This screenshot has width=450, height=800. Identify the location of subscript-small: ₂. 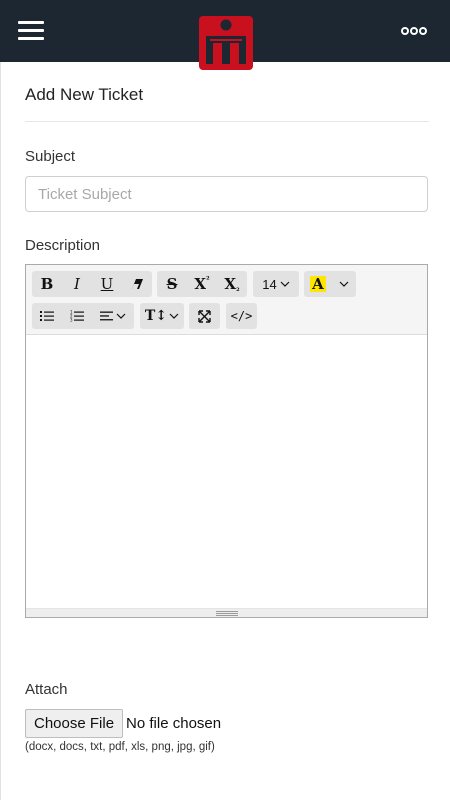
(238, 288).